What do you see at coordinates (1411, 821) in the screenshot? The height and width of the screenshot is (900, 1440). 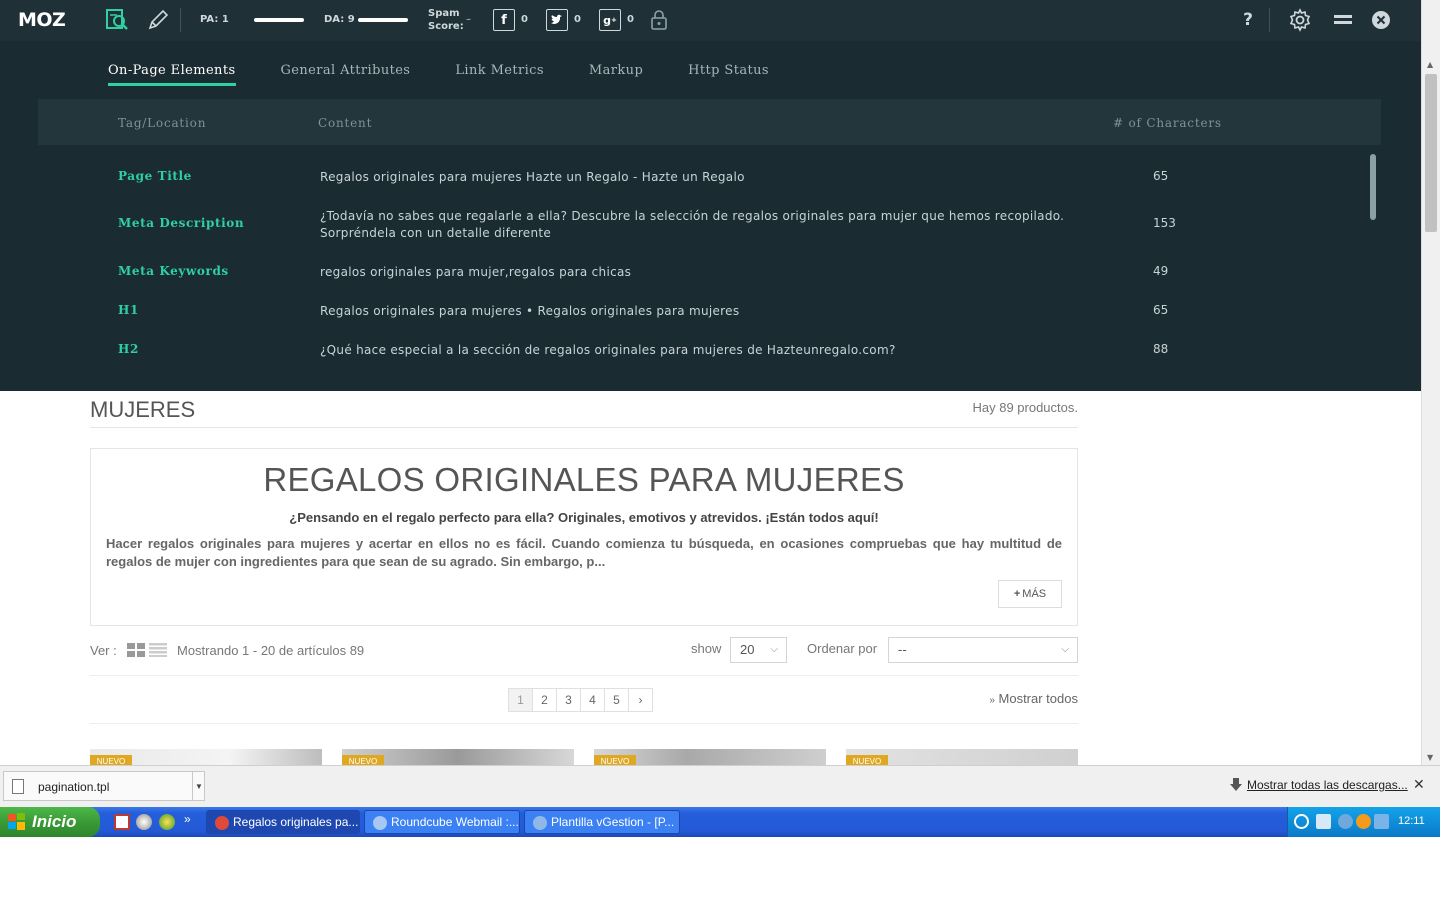 I see `clock: 12:11` at bounding box center [1411, 821].